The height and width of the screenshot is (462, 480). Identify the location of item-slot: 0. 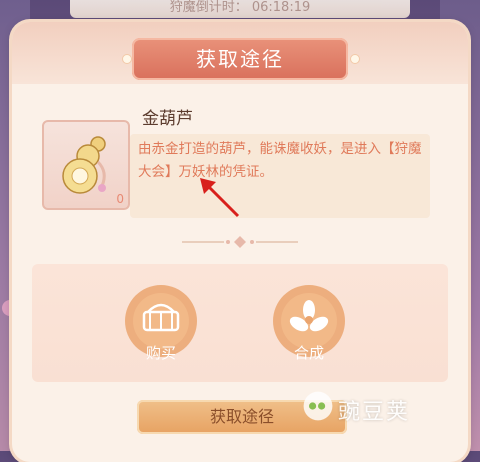
(86, 165).